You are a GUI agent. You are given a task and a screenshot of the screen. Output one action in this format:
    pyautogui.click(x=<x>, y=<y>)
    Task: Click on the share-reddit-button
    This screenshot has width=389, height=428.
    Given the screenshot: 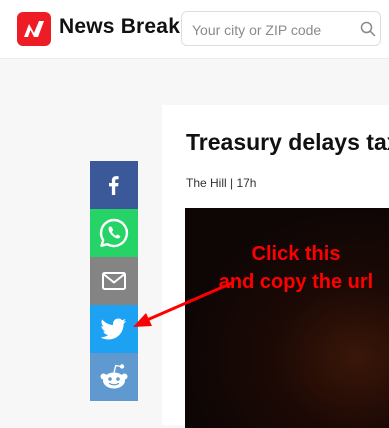 What is the action you would take?
    pyautogui.click(x=114, y=377)
    